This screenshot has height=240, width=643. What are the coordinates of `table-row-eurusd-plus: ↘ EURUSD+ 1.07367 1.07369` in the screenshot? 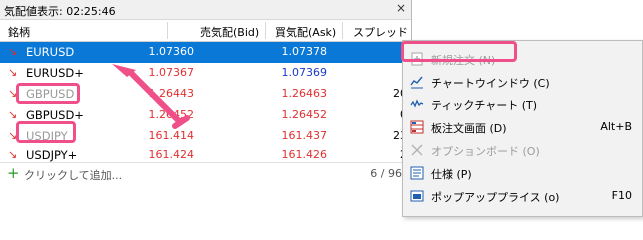 It's located at (205, 73).